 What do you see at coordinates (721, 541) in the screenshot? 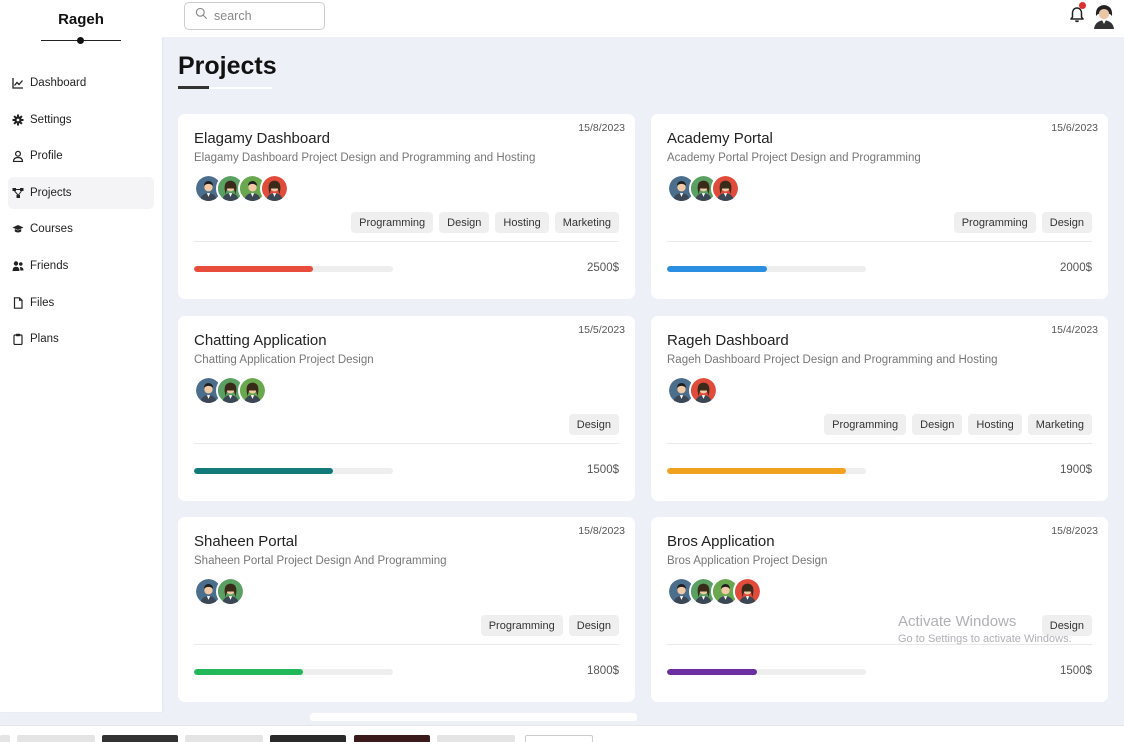
I see `project-title: Bros Application` at bounding box center [721, 541].